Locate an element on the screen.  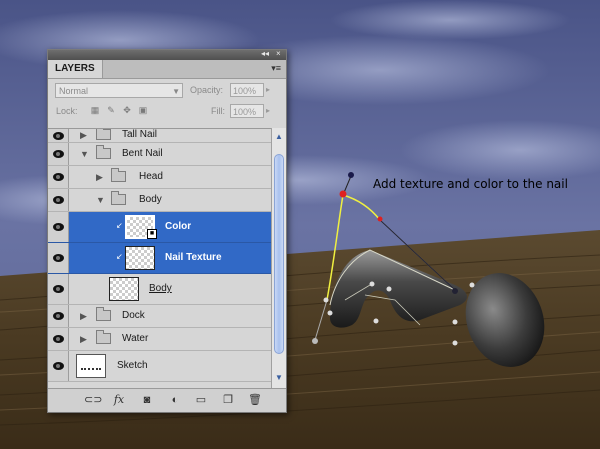
panel-tab-row: LAYERS ▾≡ is located at coordinates (167, 69).